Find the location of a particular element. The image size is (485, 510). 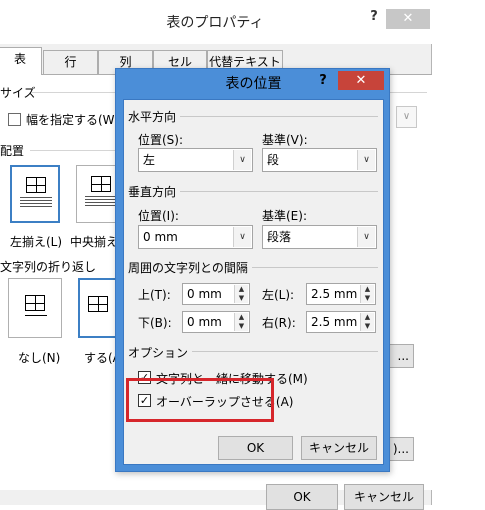

v-reference-label: 基準(E): is located at coordinates (284, 216).